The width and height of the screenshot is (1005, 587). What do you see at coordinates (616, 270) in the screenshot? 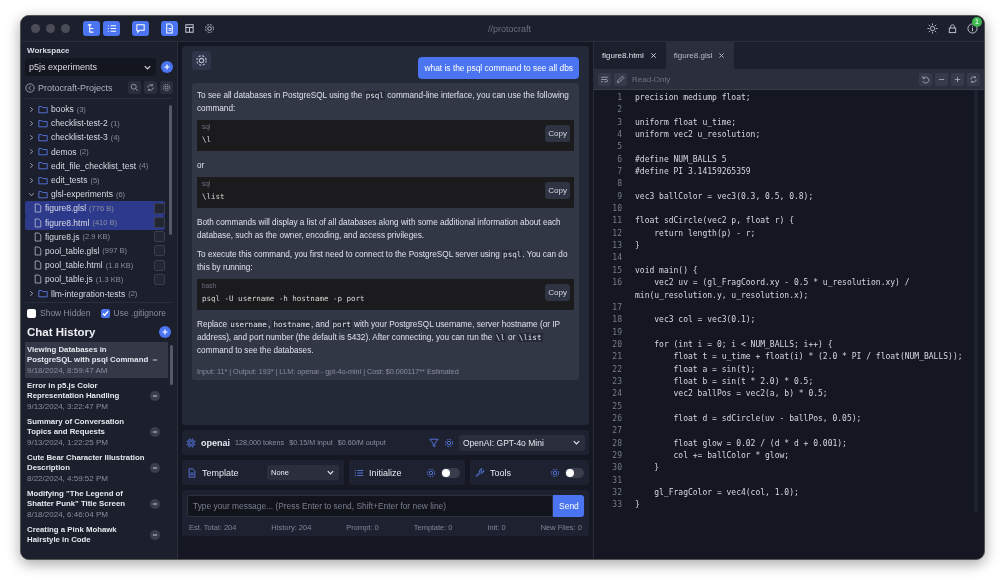
I see `line-number: 15` at bounding box center [616, 270].